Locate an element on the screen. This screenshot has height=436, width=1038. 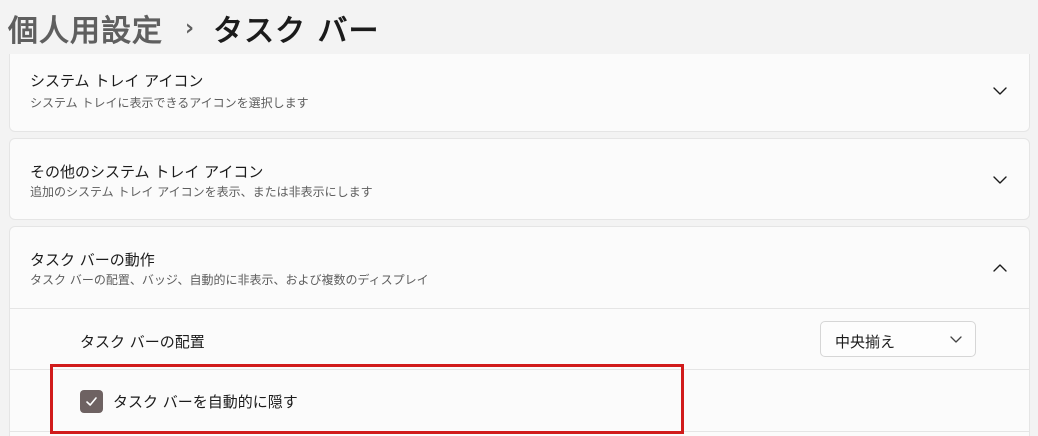
section-description: 追加のシステム トレイ アイコンを表示、または非表示にします is located at coordinates (201, 192).